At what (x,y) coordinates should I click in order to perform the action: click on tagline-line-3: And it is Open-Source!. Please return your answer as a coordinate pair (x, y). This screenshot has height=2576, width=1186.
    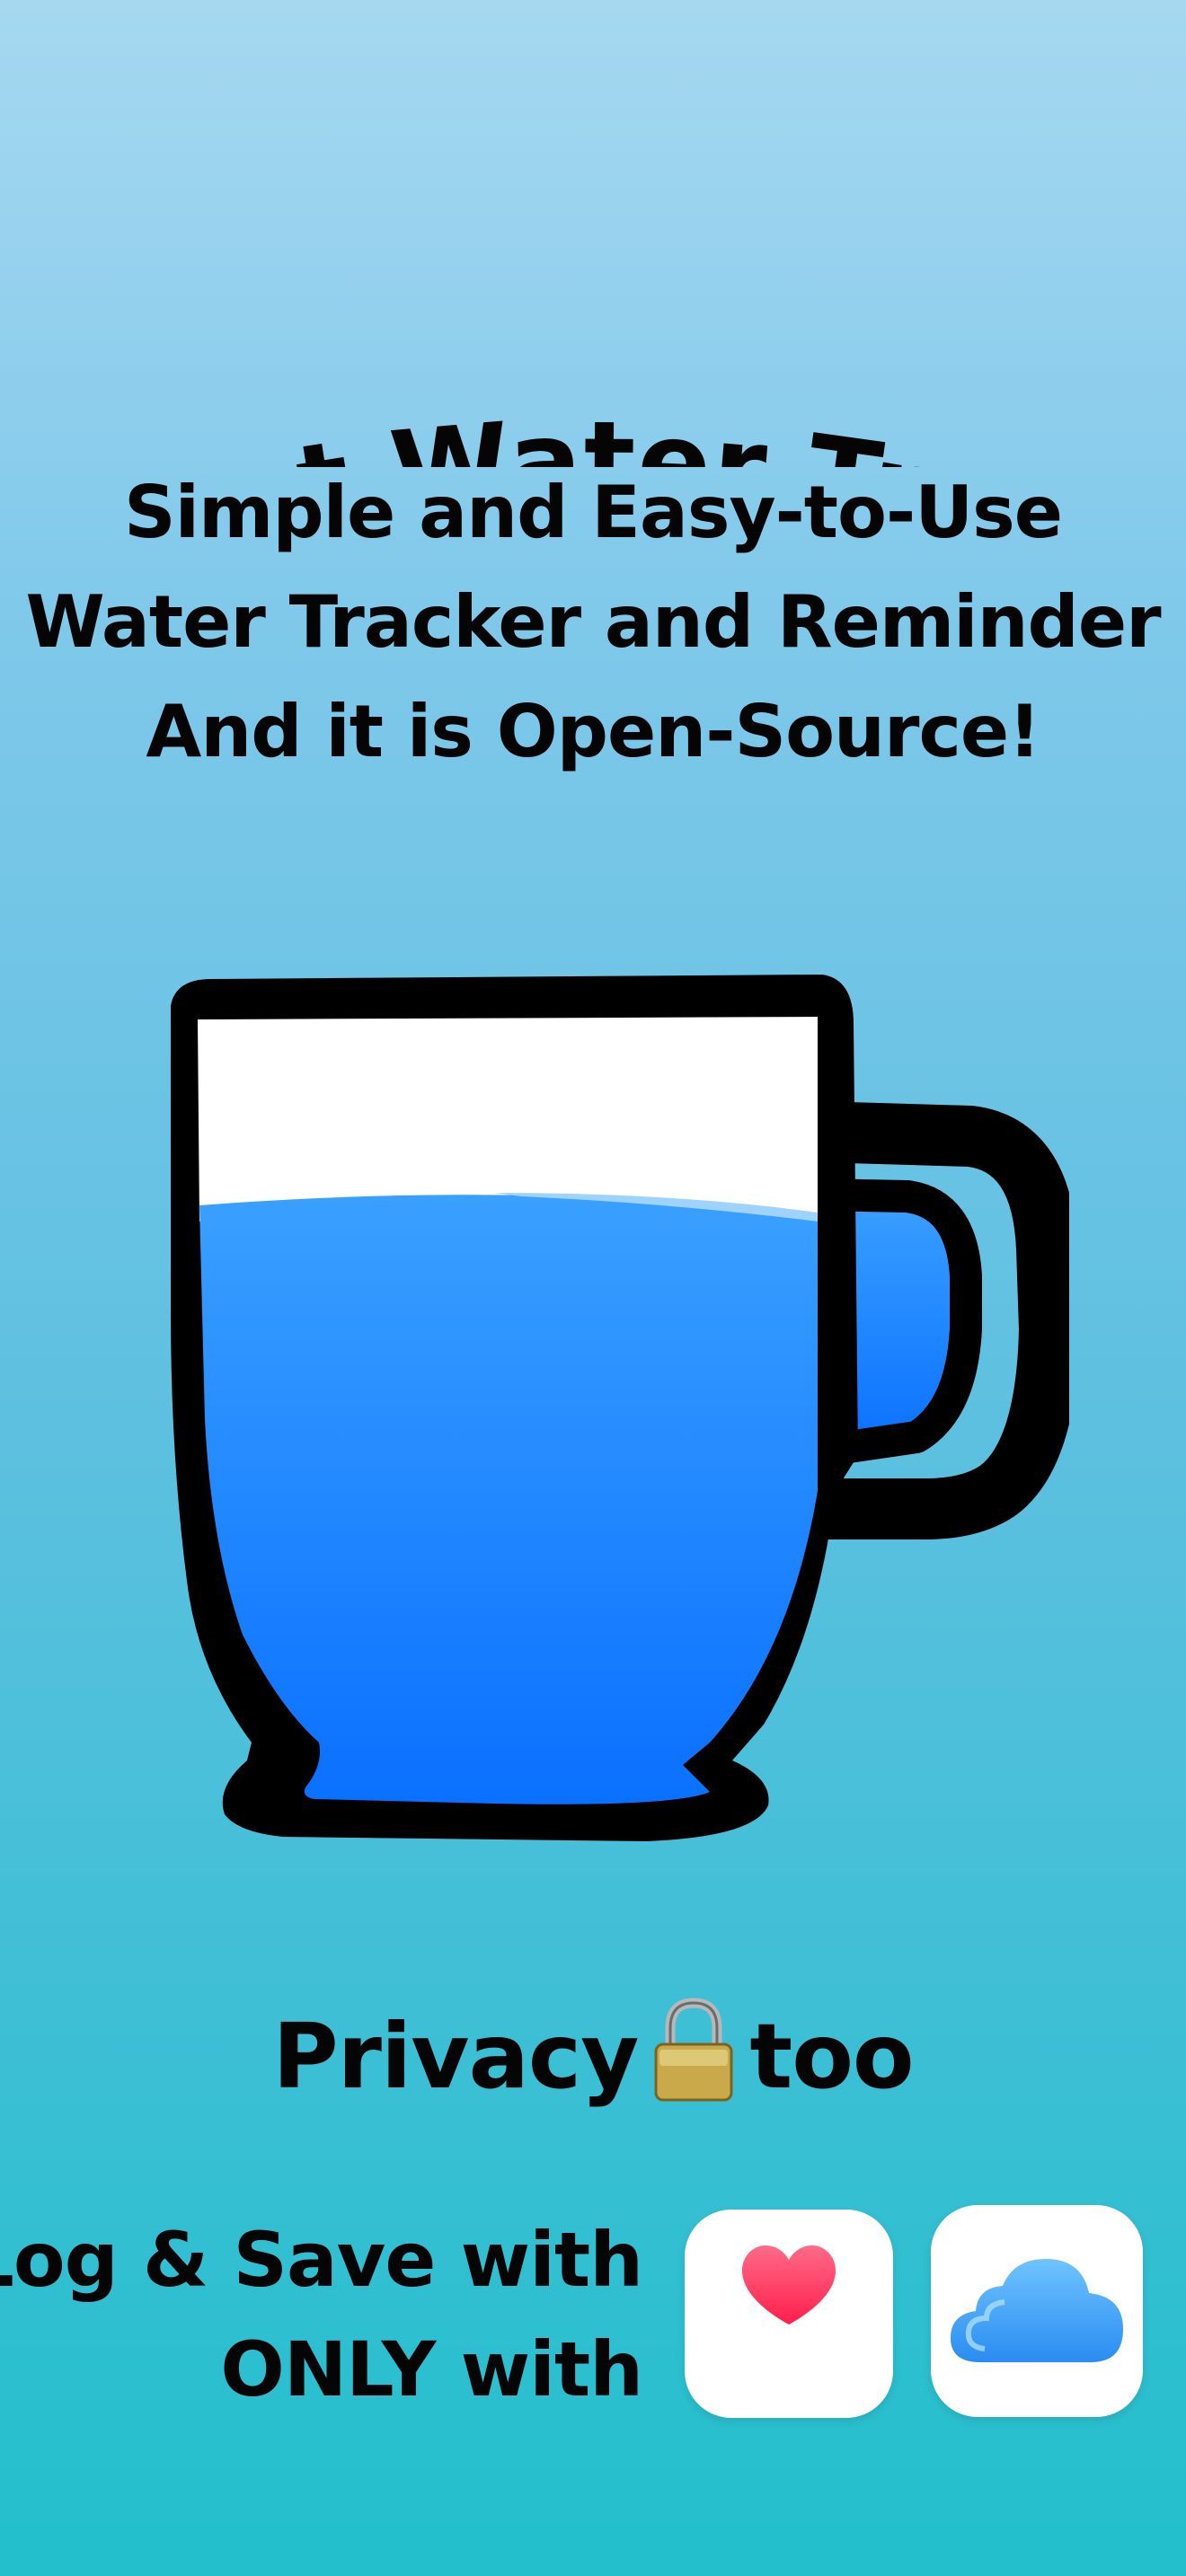
    Looking at the image, I should click on (593, 731).